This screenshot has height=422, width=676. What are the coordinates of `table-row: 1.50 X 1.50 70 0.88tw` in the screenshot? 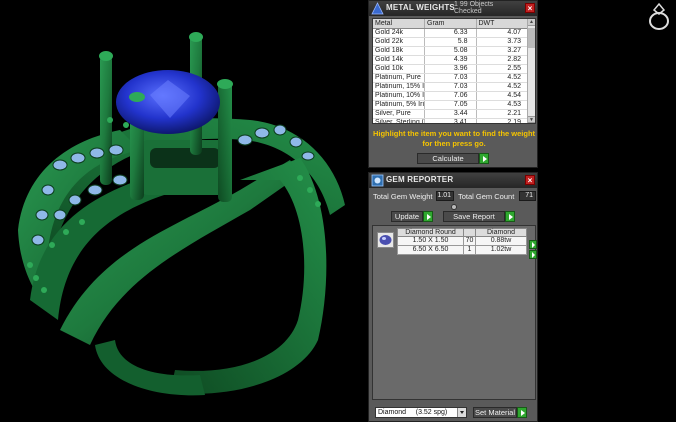 It's located at (462, 241).